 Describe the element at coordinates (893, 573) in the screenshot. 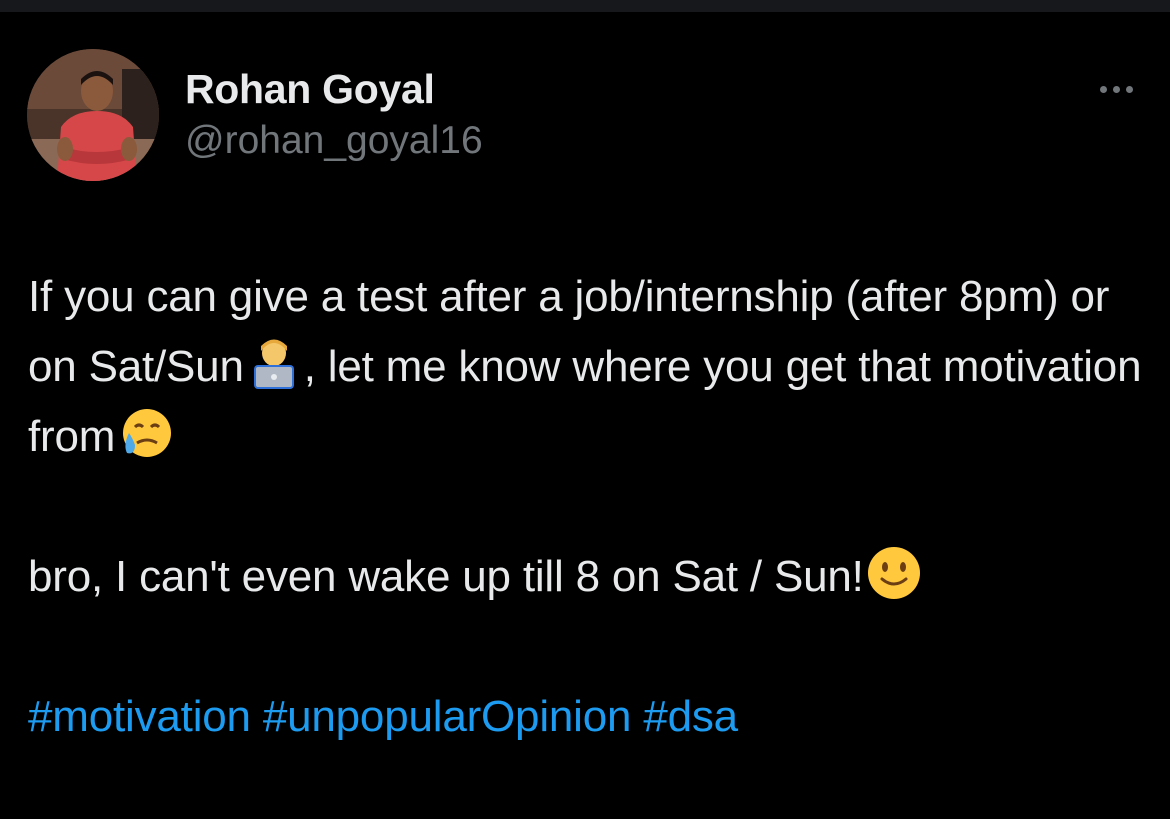

I see `slightly-smiling-face-icon` at that location.